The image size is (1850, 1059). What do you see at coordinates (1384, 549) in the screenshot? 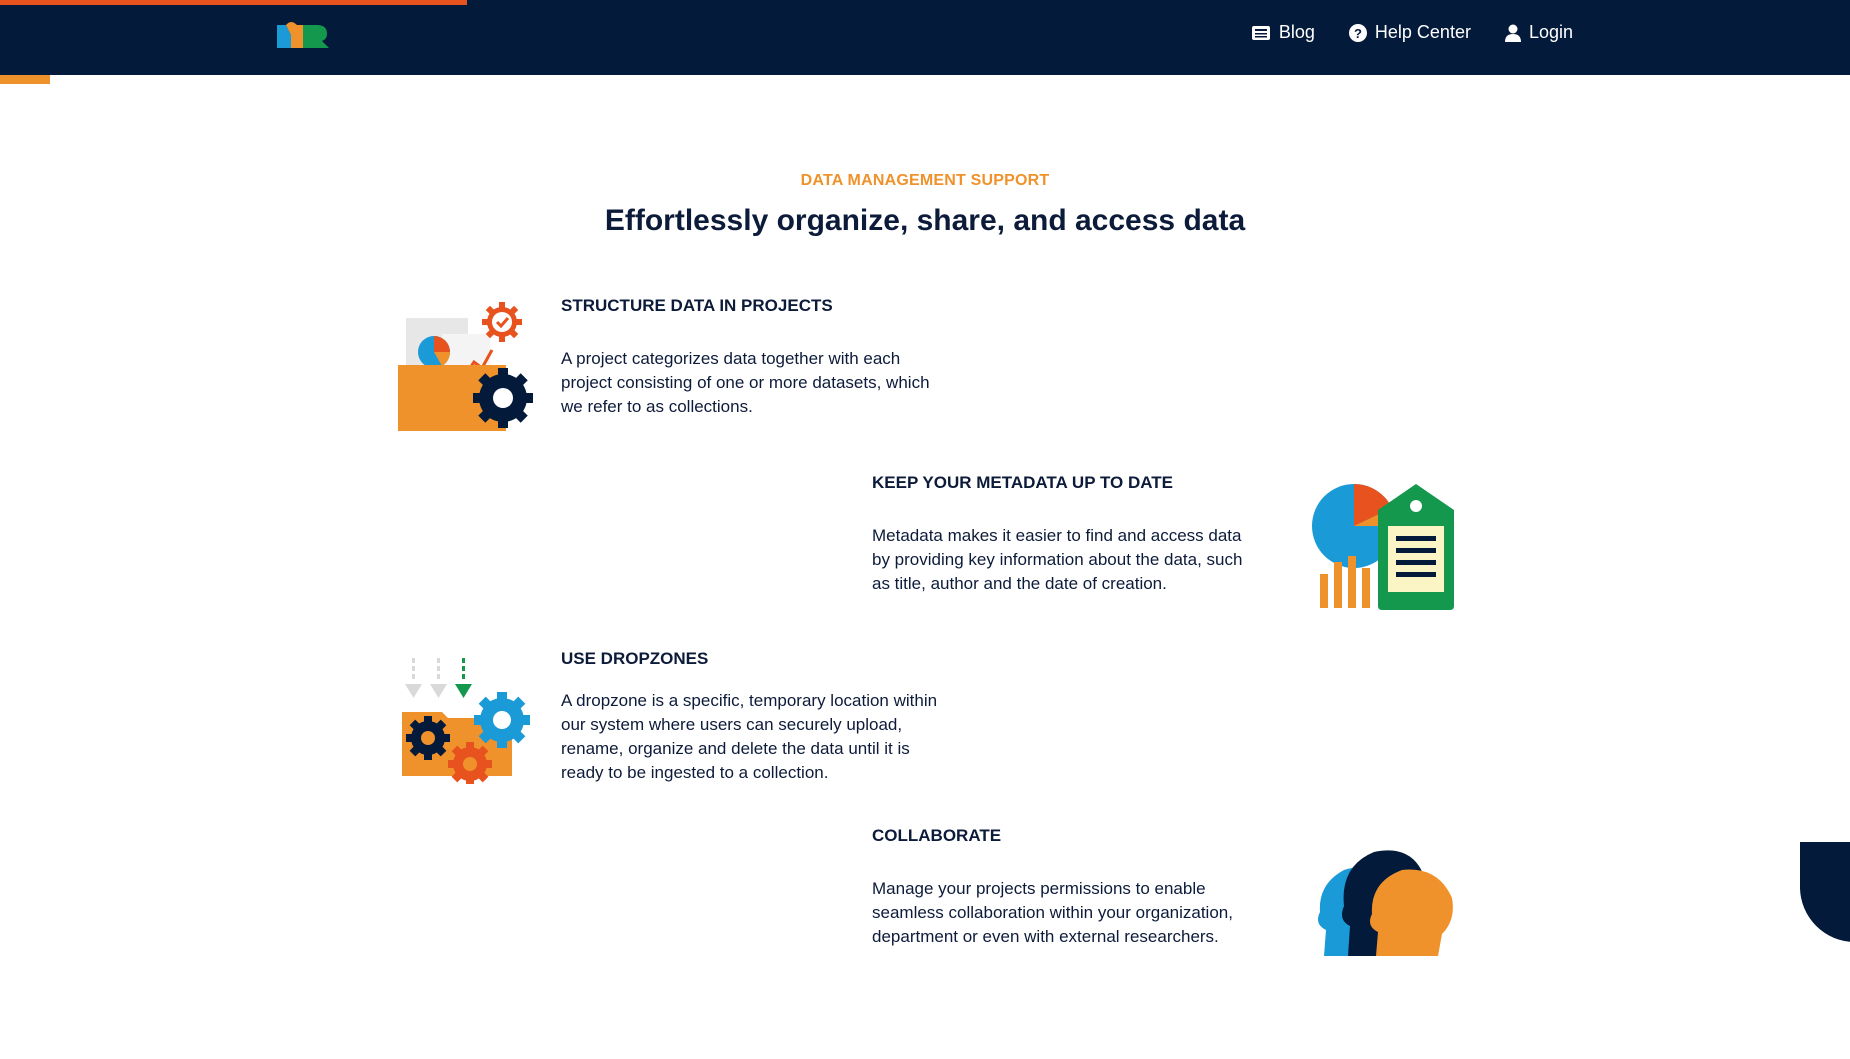
I see `metadata-tag-illustration` at bounding box center [1384, 549].